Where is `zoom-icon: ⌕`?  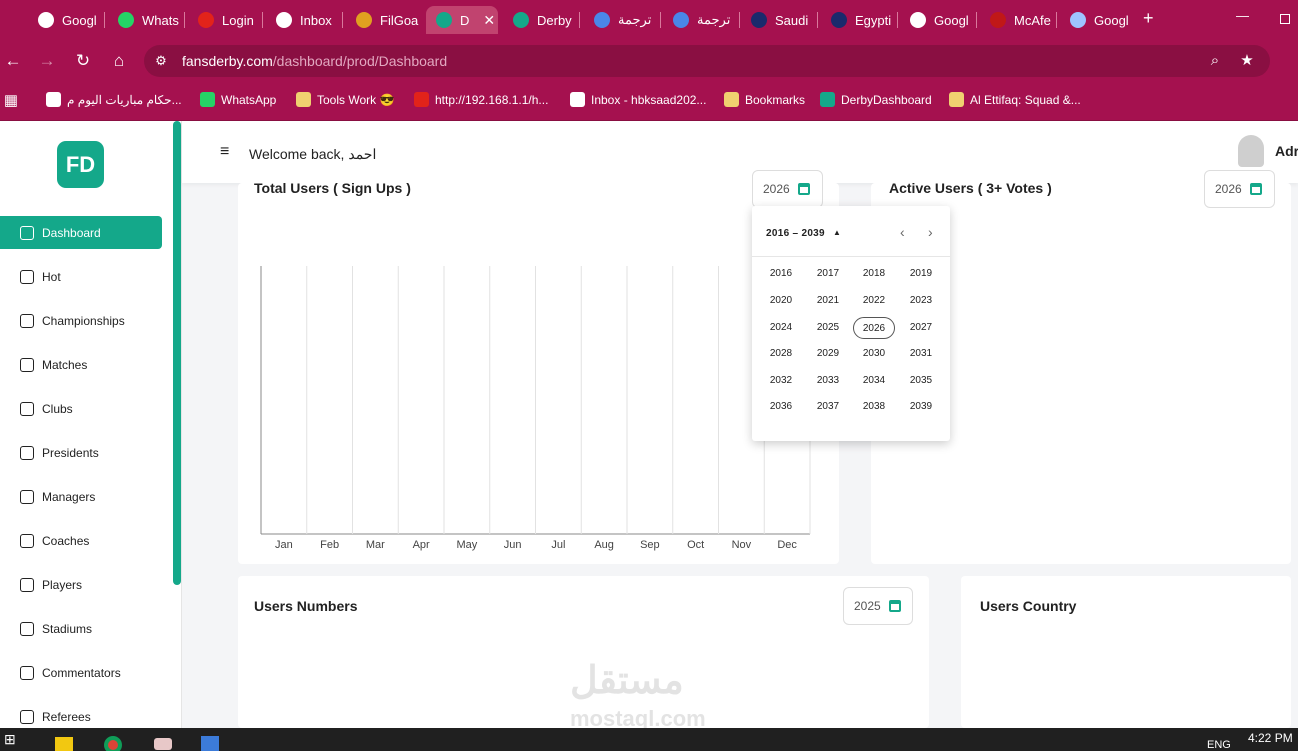
zoom-icon: ⌕ is located at coordinates (1215, 61).